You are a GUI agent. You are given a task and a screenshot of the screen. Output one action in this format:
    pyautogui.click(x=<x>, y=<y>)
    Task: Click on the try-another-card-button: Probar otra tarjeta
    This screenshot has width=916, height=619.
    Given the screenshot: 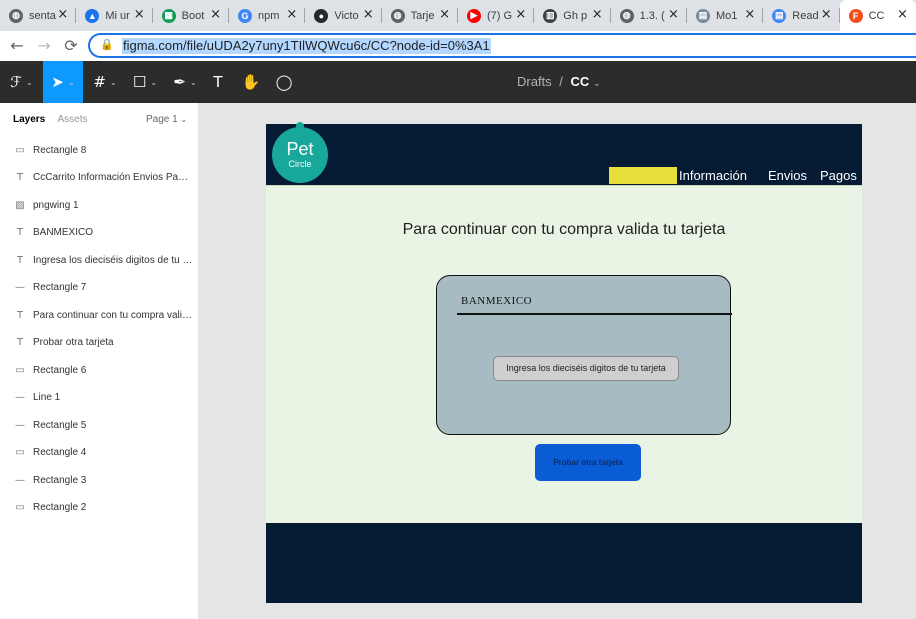 What is the action you would take?
    pyautogui.click(x=588, y=462)
    